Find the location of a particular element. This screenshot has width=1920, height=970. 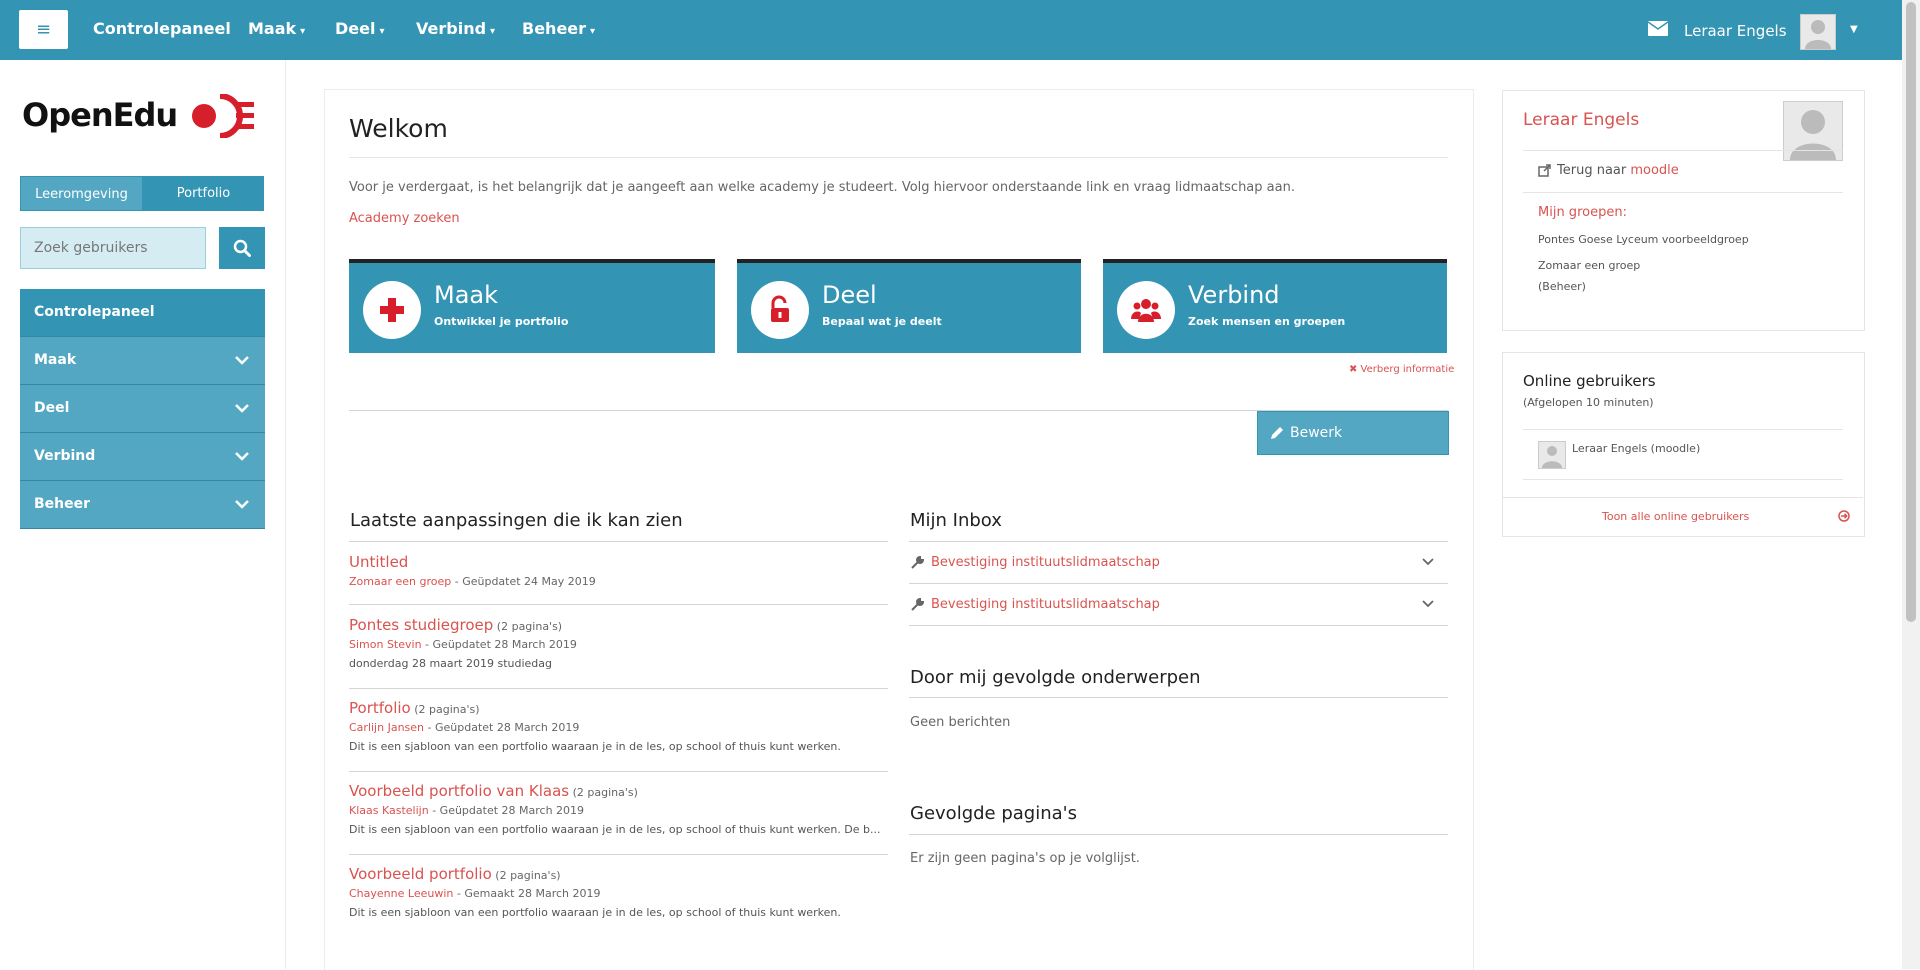

tile-subtitle: Ontwikkel je portfolio is located at coordinates (501, 321).